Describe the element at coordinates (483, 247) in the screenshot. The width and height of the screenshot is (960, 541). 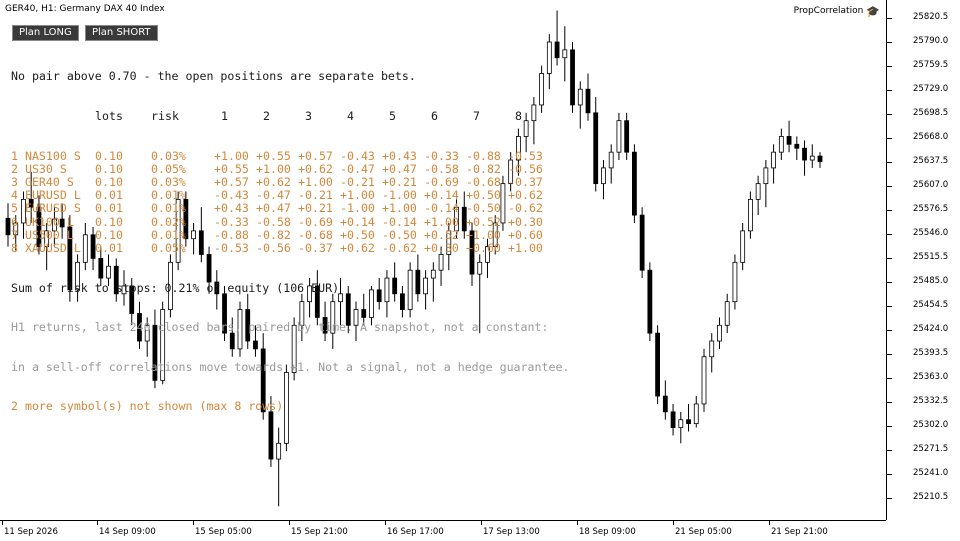
I see `correlation-cell: +0.60` at that location.